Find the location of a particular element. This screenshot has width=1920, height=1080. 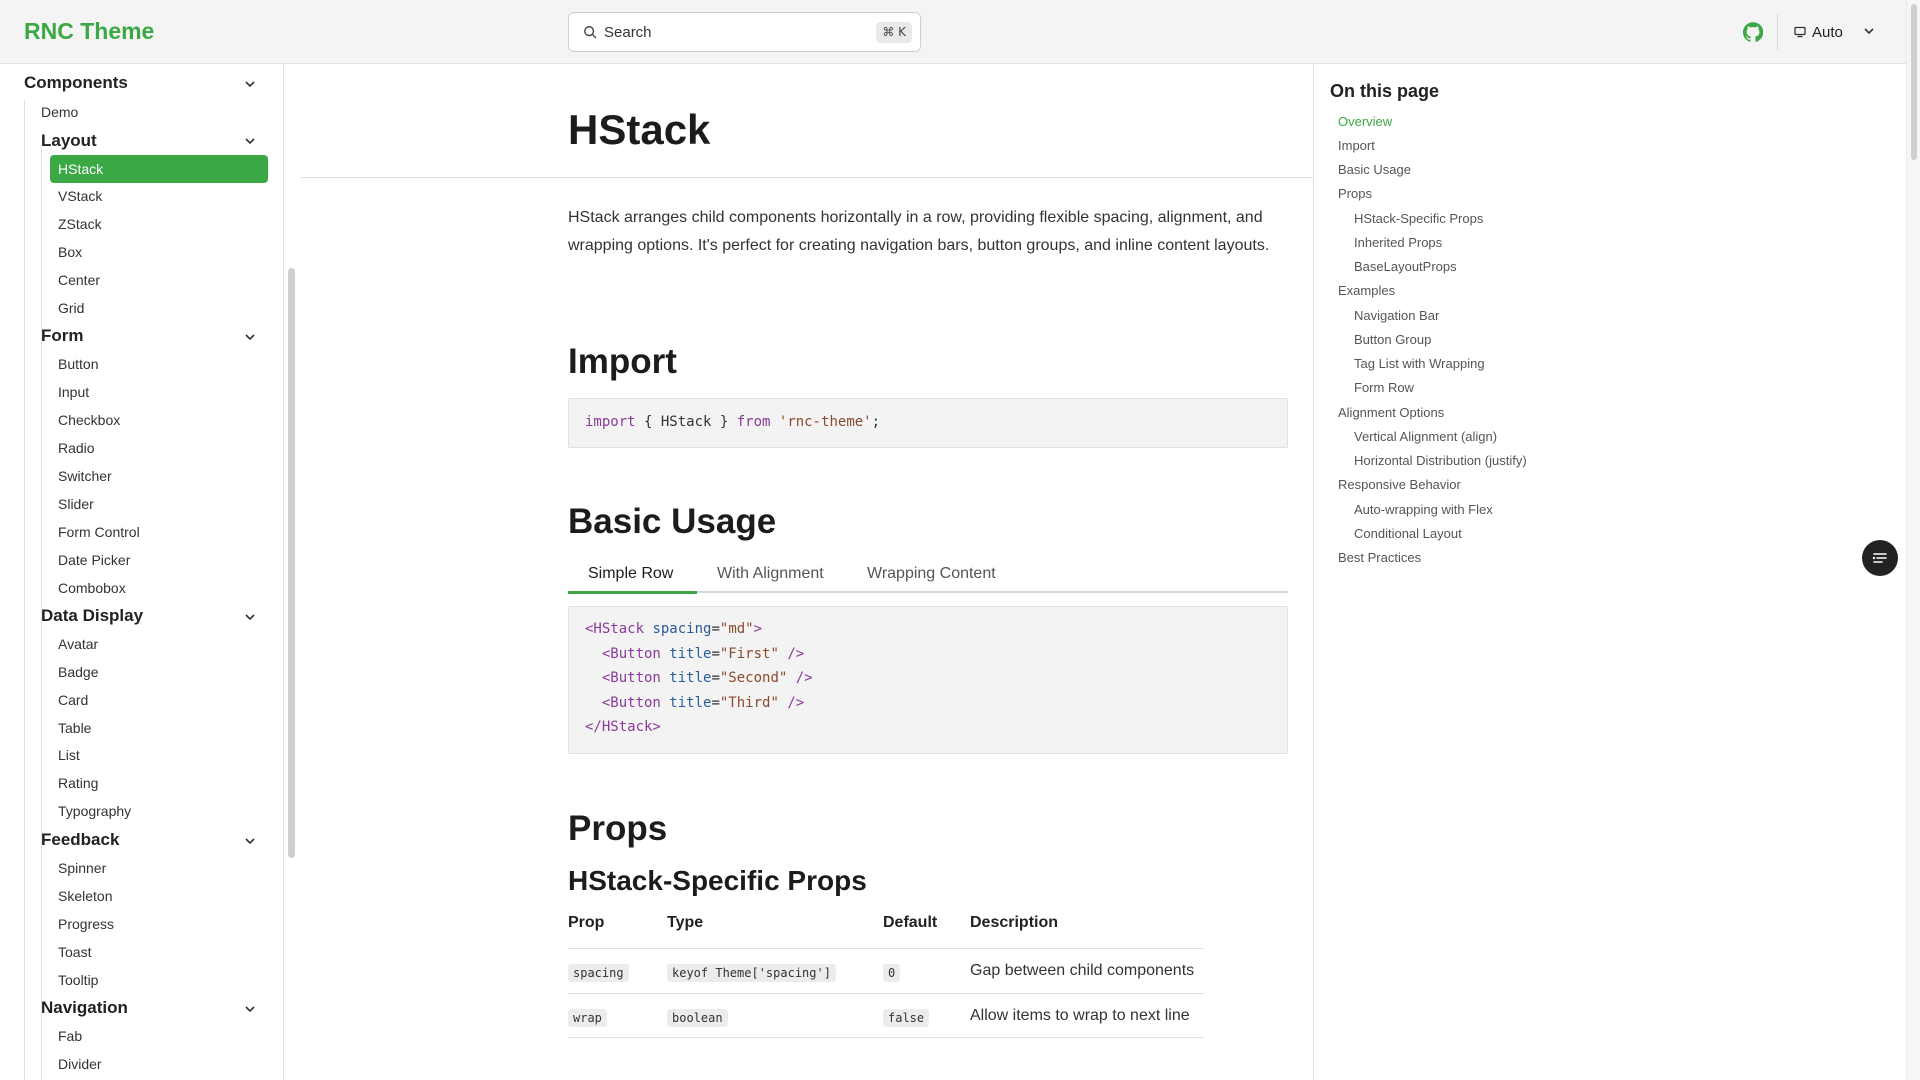

toc-item-hstack-specific-props: HStack-Specific Props is located at coordinates (1418, 218).